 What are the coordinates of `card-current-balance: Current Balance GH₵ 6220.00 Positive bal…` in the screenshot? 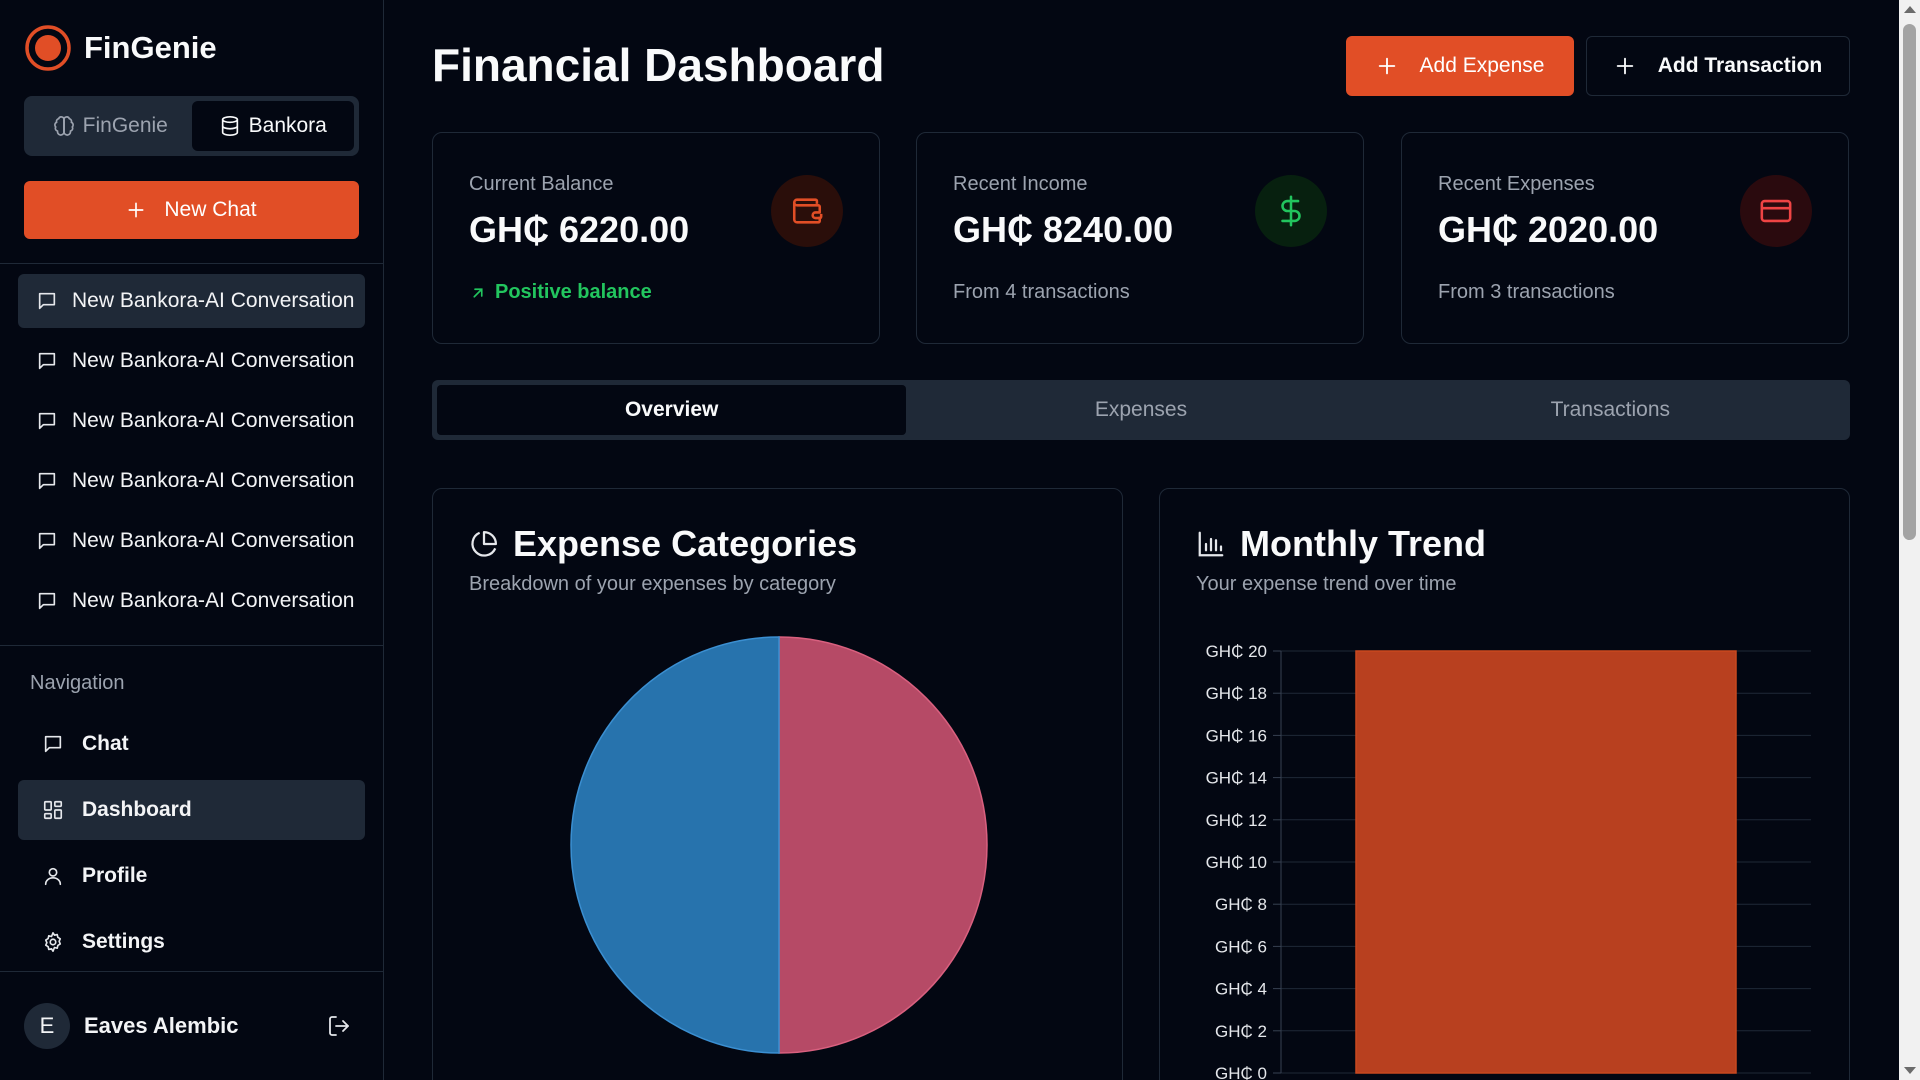 It's located at (656, 238).